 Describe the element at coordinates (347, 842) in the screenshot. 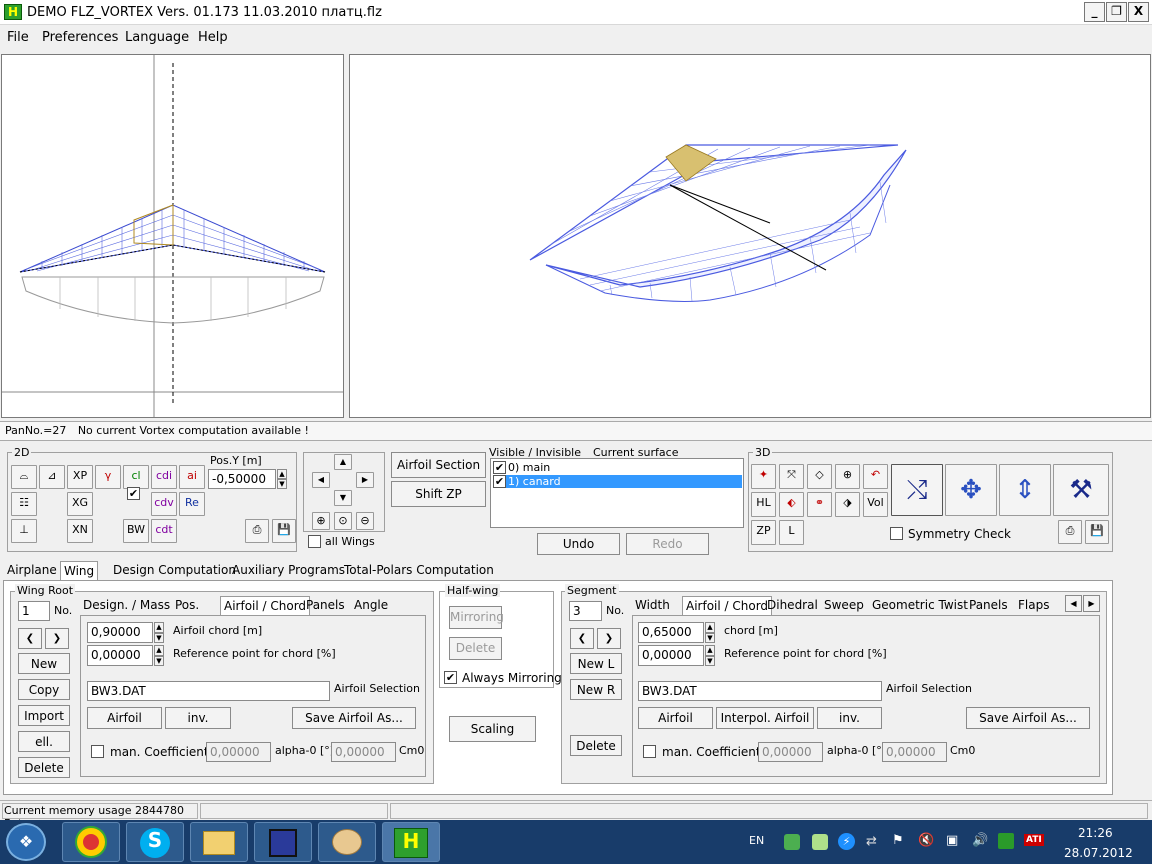

I see `paint-taskbar-icon` at that location.